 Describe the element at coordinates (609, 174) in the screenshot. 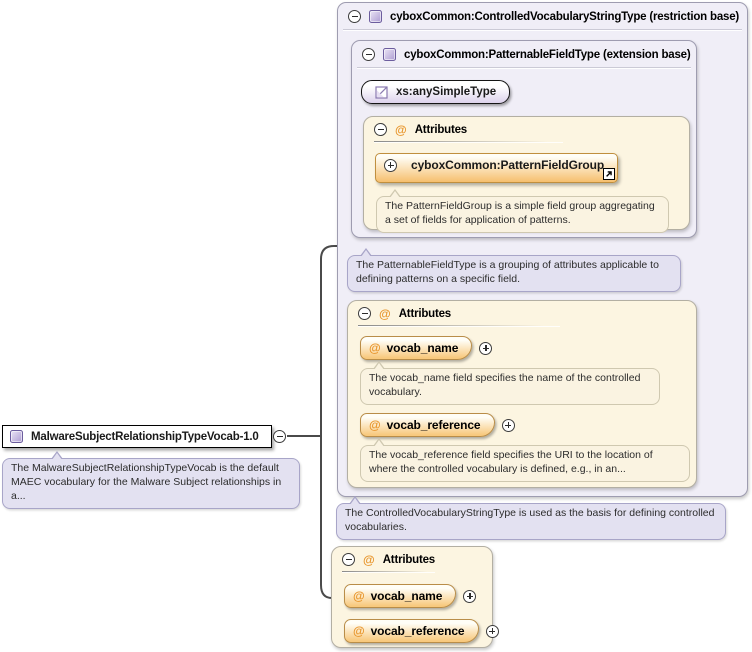

I see `goto-definition-icon` at that location.